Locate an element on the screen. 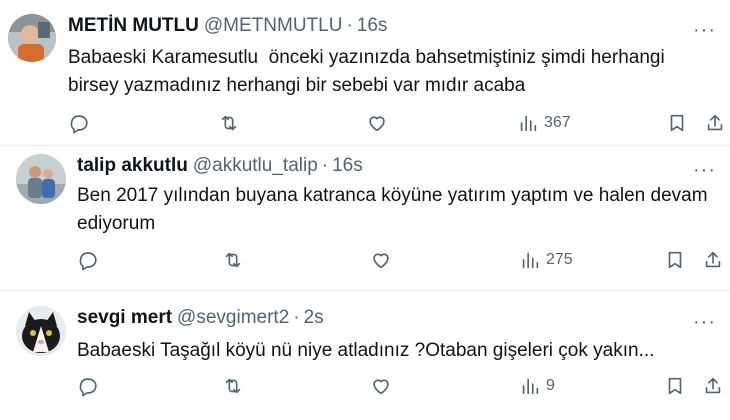  tweet-header: talip akkutlu @akkutlu_talip · 16s is located at coordinates (220, 166).